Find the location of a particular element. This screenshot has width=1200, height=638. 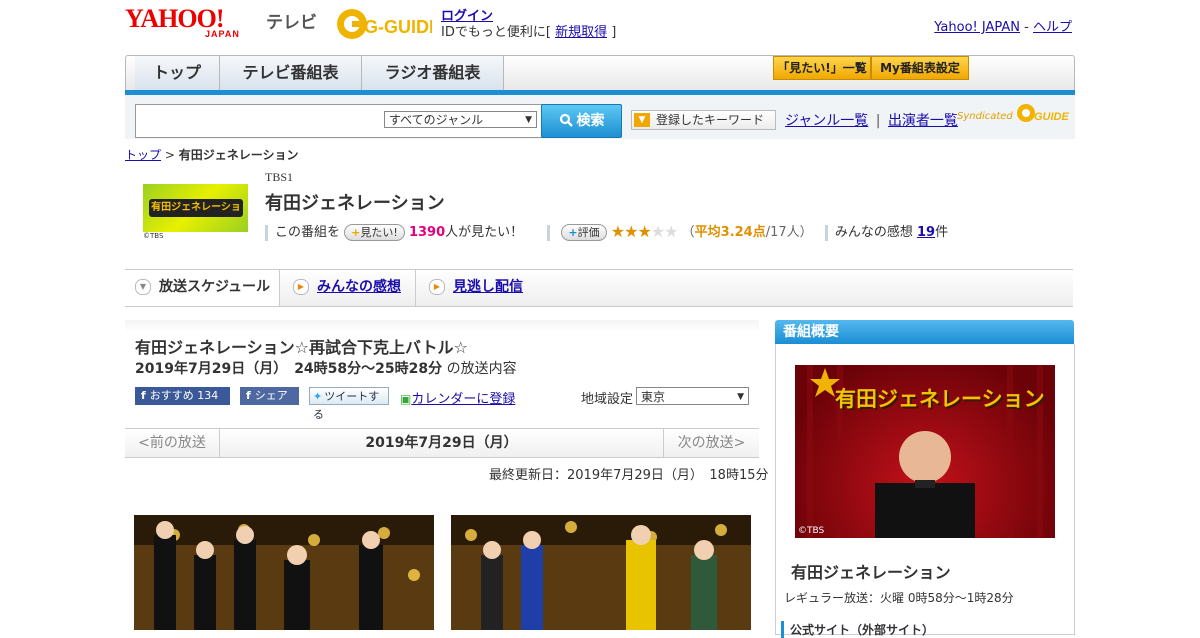

impression-count-link: 19 is located at coordinates (926, 232).